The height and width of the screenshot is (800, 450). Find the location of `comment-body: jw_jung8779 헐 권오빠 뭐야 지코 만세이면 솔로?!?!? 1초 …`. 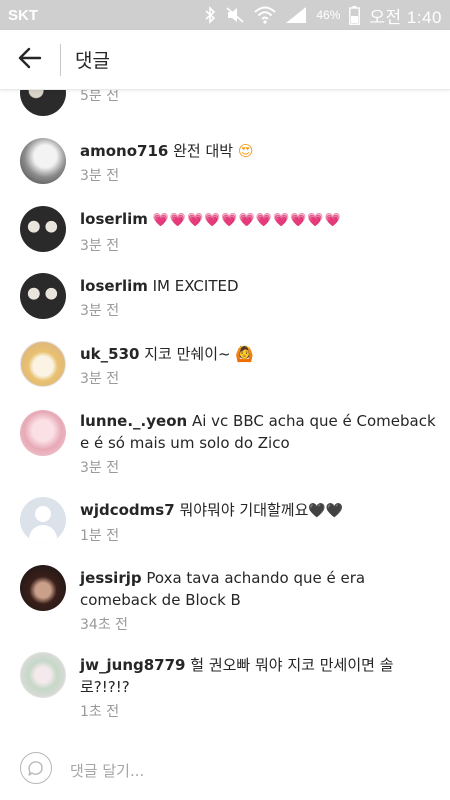

comment-body: jw_jung8779 헐 권오빠 뭐야 지코 만세이면 솔로?!?!? 1초 … is located at coordinates (258, 687).